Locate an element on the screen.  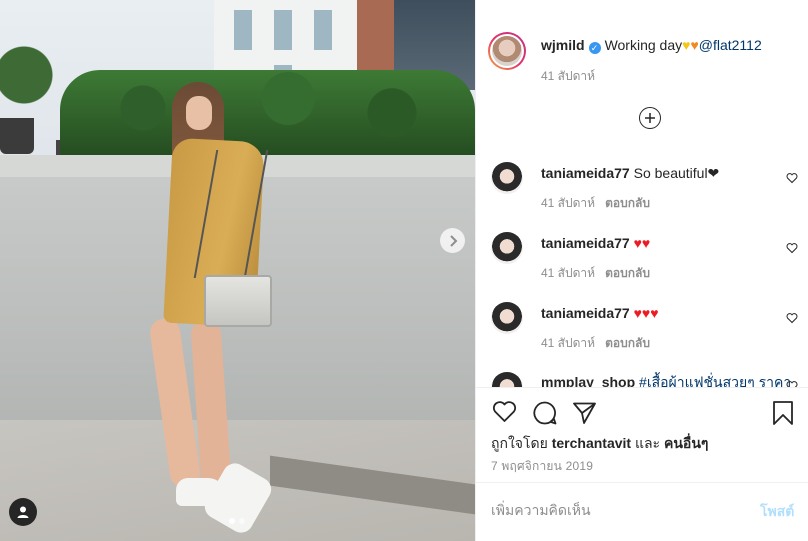
author-username: wjmild is located at coordinates (563, 45).